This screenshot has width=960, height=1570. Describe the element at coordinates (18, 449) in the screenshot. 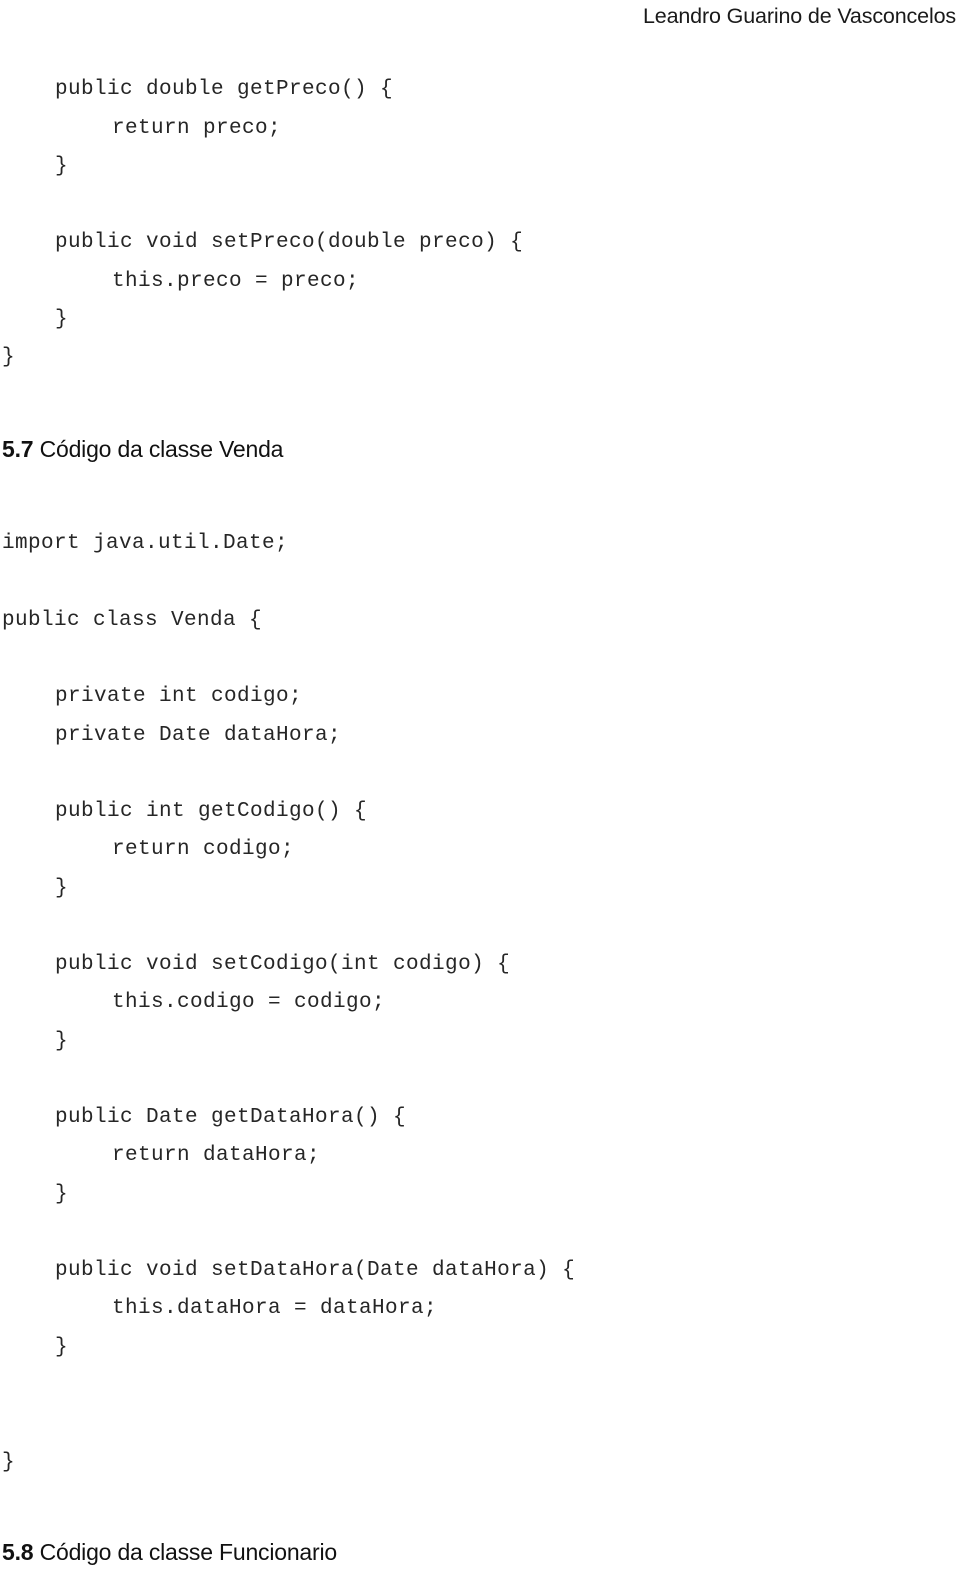

I see `section-number: 5.7` at that location.